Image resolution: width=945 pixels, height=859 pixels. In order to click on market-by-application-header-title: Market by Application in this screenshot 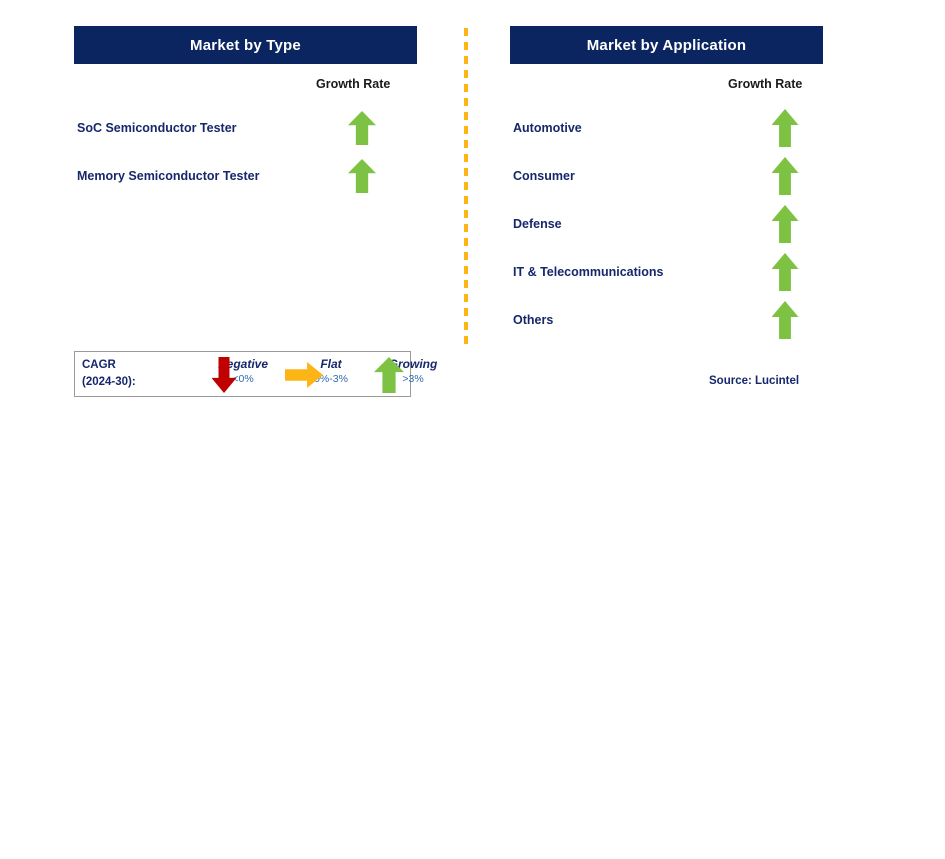, I will do `click(666, 45)`.